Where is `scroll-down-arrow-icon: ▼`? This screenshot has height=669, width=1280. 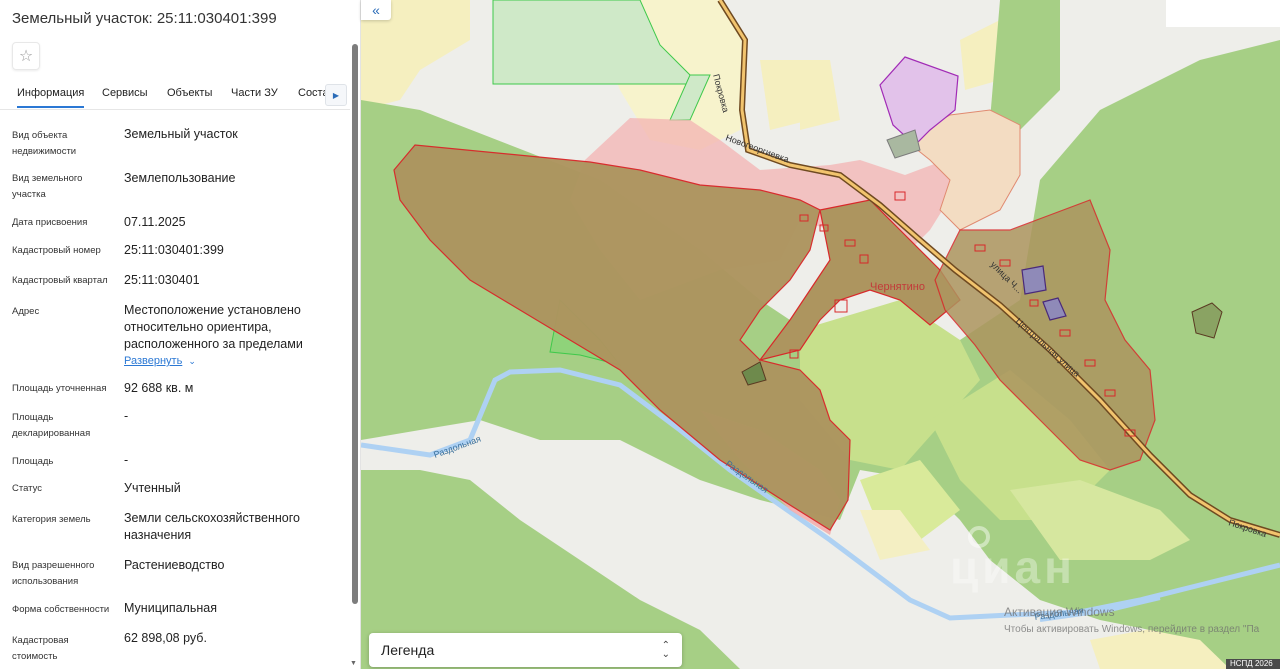 scroll-down-arrow-icon: ▼ is located at coordinates (353, 663).